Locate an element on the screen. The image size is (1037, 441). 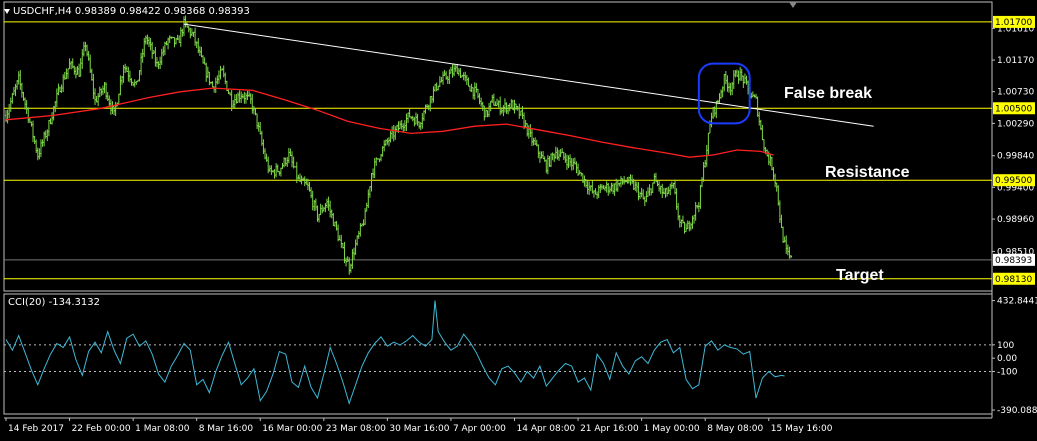
price-tick-label: 1.01170 is located at coordinates (1015, 61).